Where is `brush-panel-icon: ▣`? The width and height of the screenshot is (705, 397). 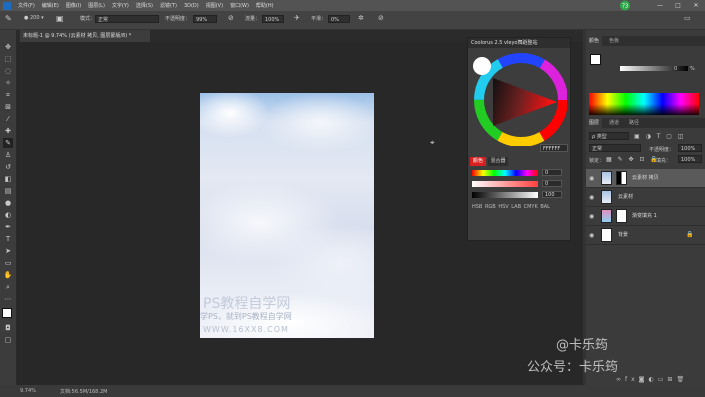
brush-panel-icon: ▣ is located at coordinates (60, 18).